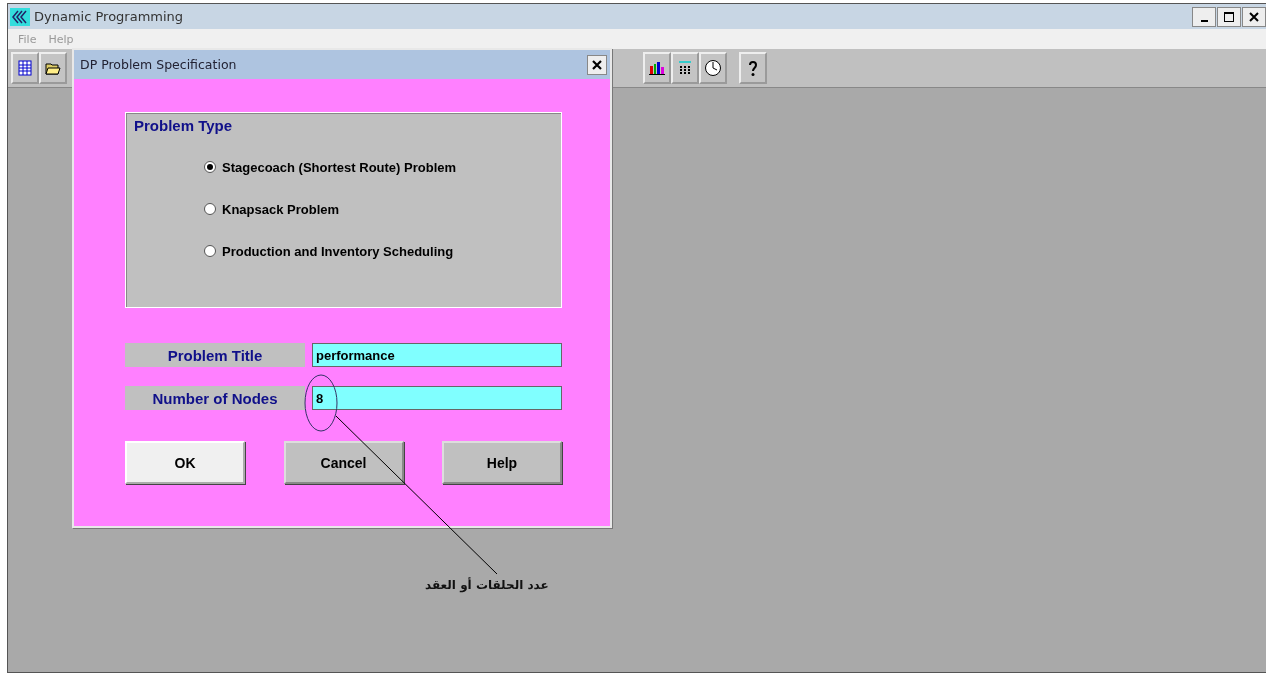 Image resolution: width=1266 pixels, height=673 pixels. What do you see at coordinates (437, 398) in the screenshot?
I see `input-field: 8` at bounding box center [437, 398].